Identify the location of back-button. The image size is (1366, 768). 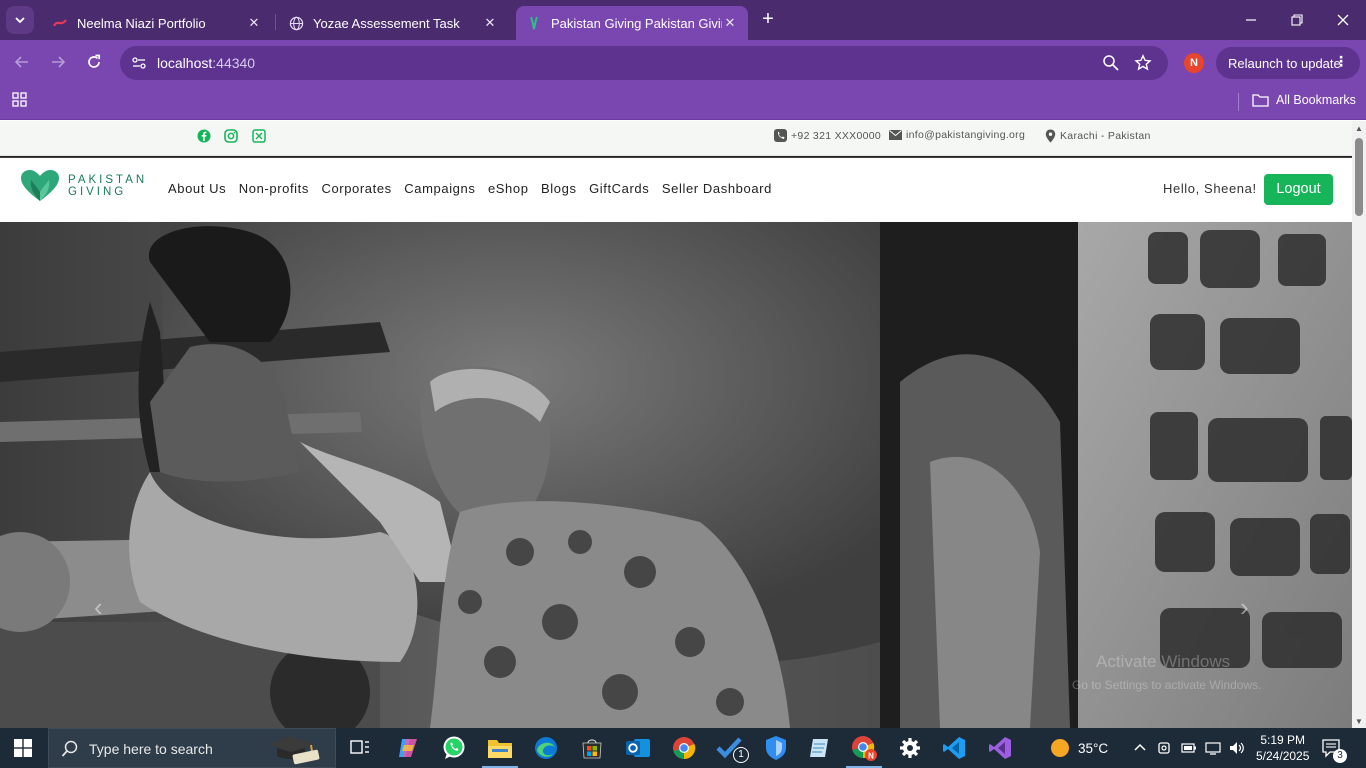
(22, 62).